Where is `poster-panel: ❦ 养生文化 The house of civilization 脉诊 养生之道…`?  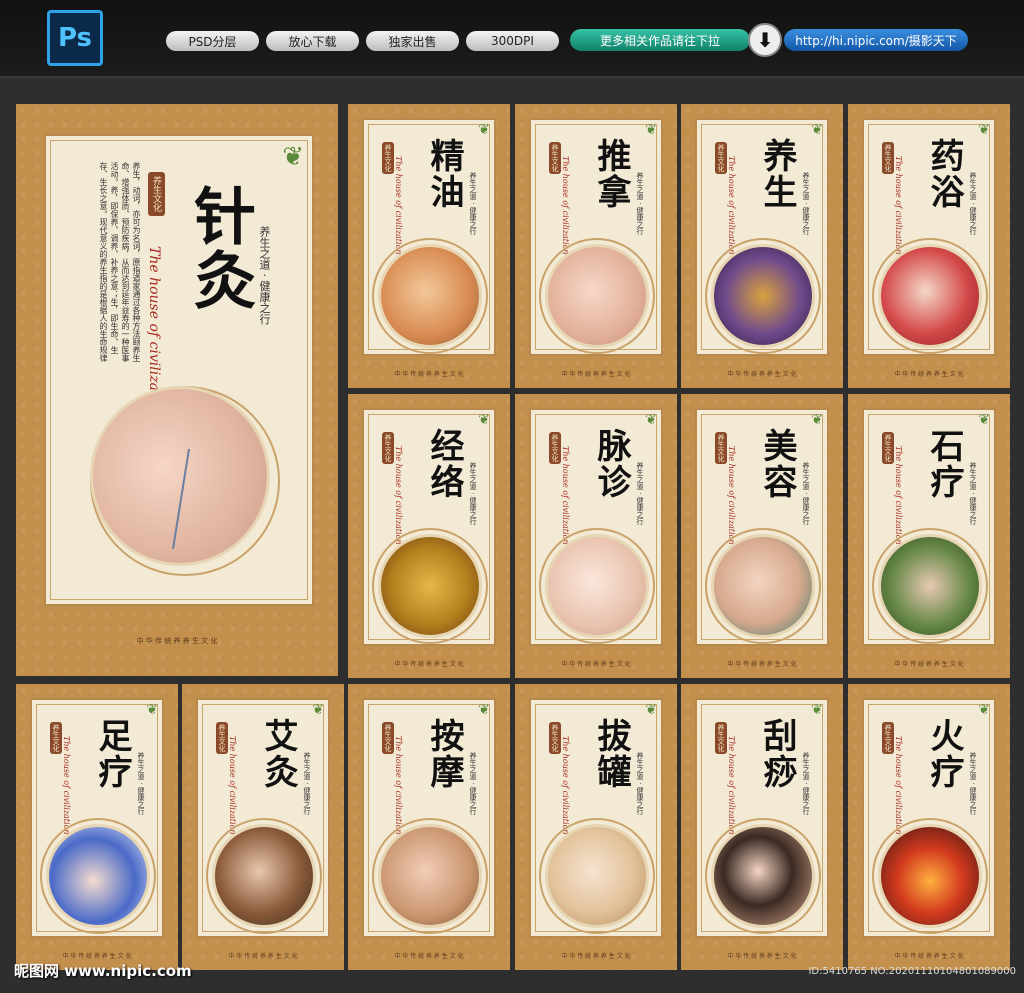 poster-panel: ❦ 养生文化 The house of civilization 脉诊 养生之道… is located at coordinates (596, 527).